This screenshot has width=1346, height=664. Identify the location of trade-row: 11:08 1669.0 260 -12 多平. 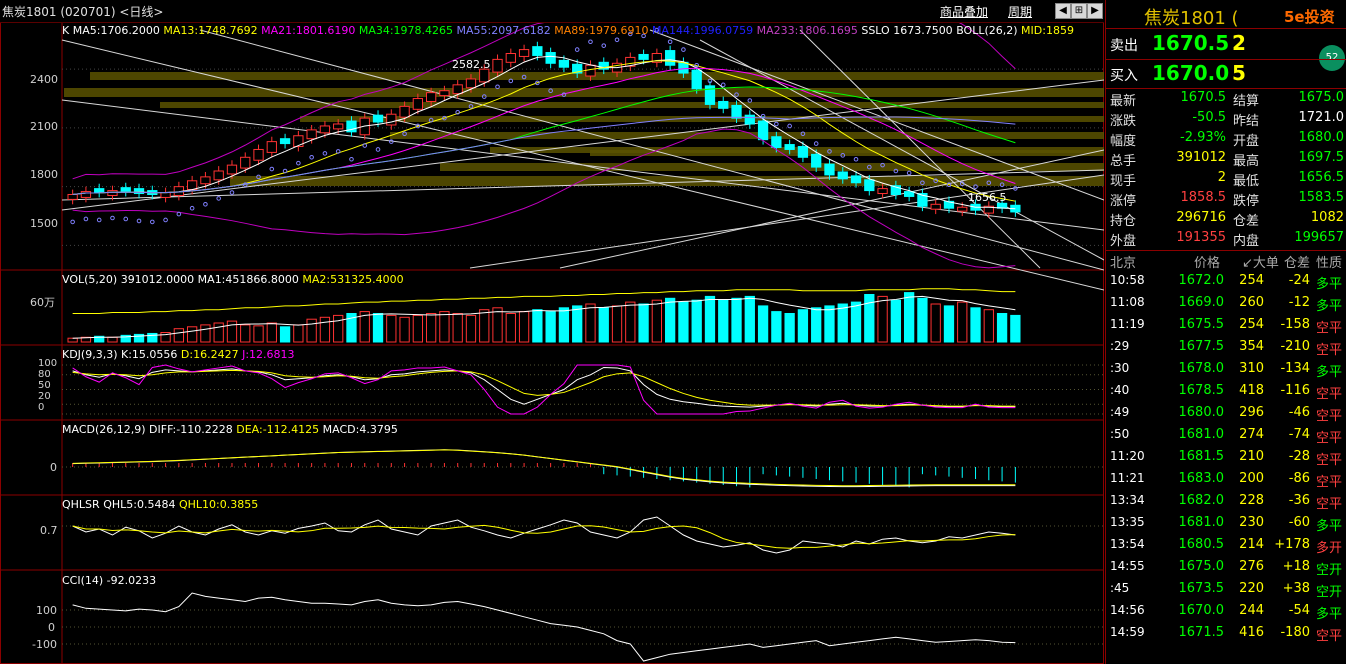
(1226, 306).